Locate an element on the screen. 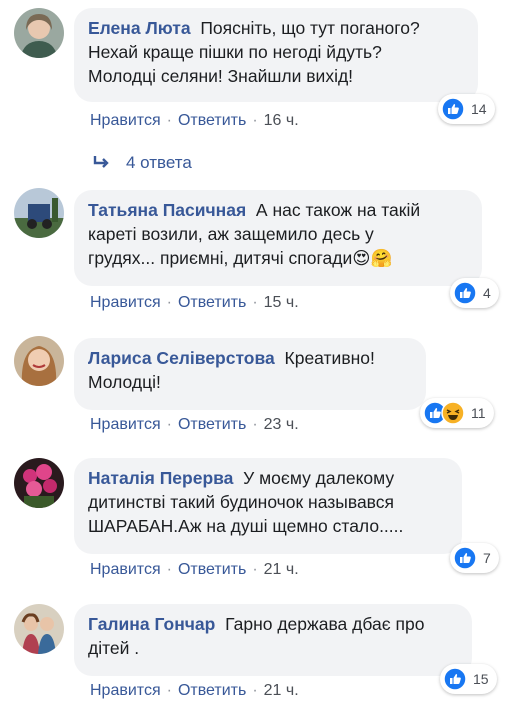  reaction-summary: 4 is located at coordinates (474, 293).